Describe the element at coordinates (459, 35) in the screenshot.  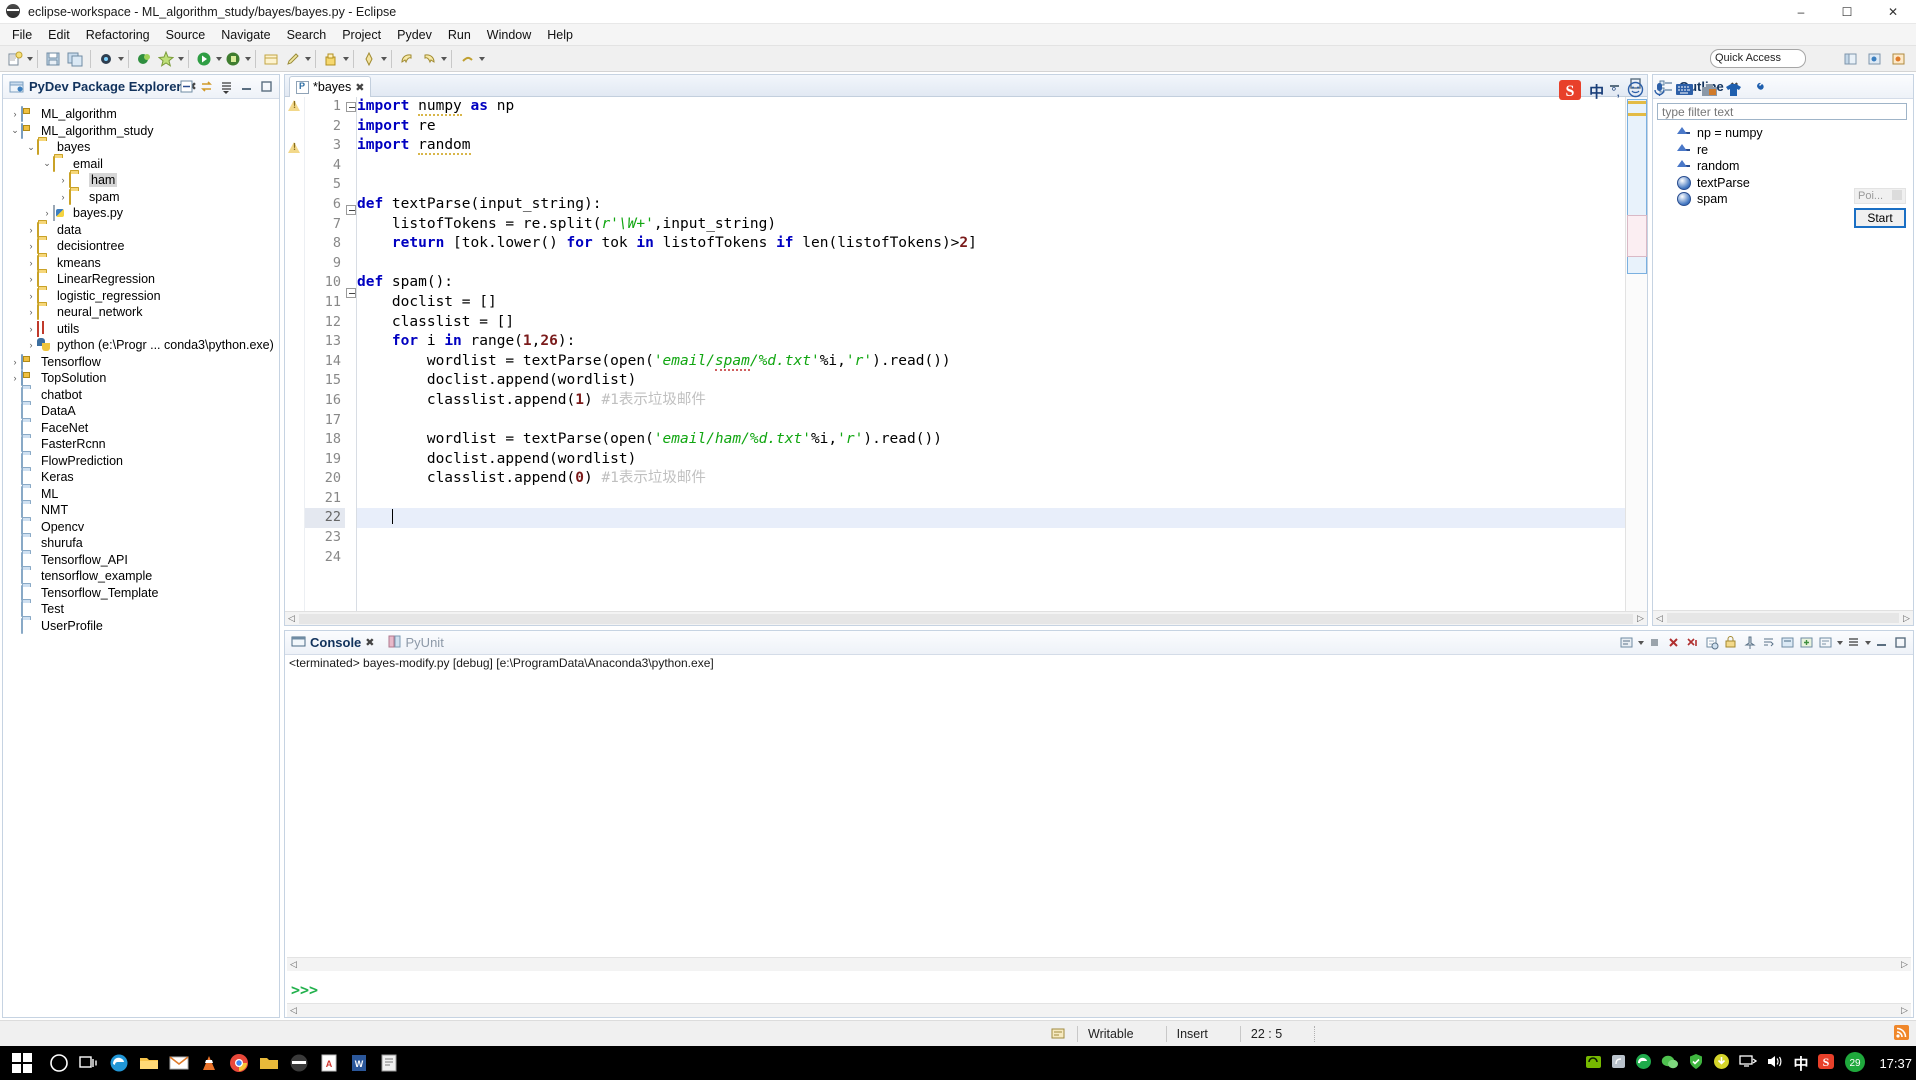
I see `menu-run: Run` at that location.